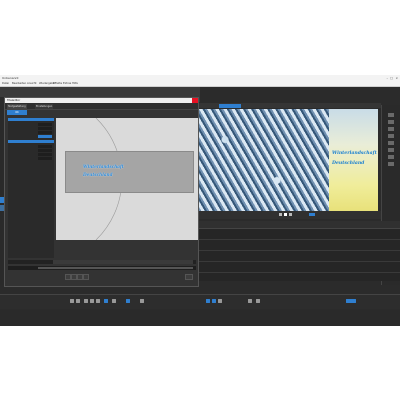 Image resolution: width=400 pixels, height=400 pixels. I want to click on next-frame-icon, so click(290, 214).